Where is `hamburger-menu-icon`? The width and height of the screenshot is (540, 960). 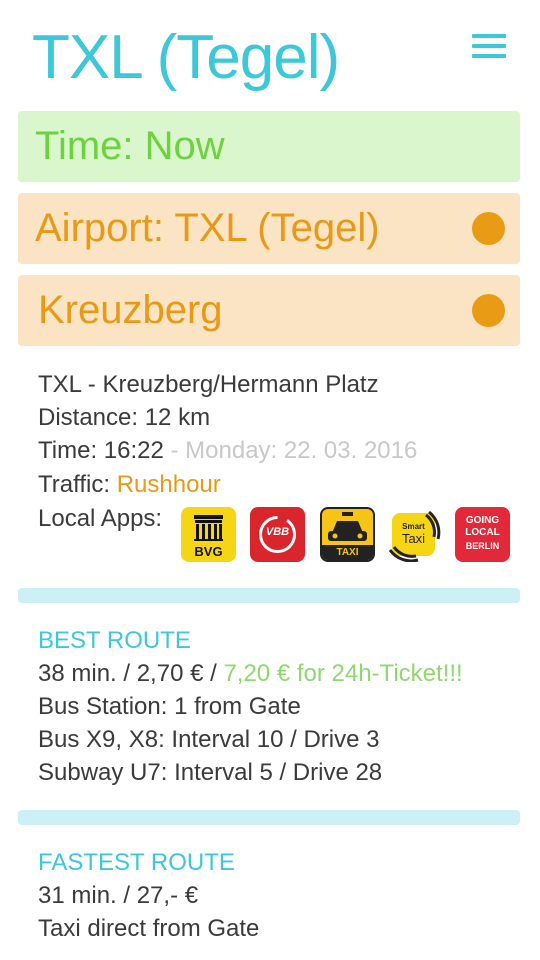 hamburger-menu-icon is located at coordinates (489, 49).